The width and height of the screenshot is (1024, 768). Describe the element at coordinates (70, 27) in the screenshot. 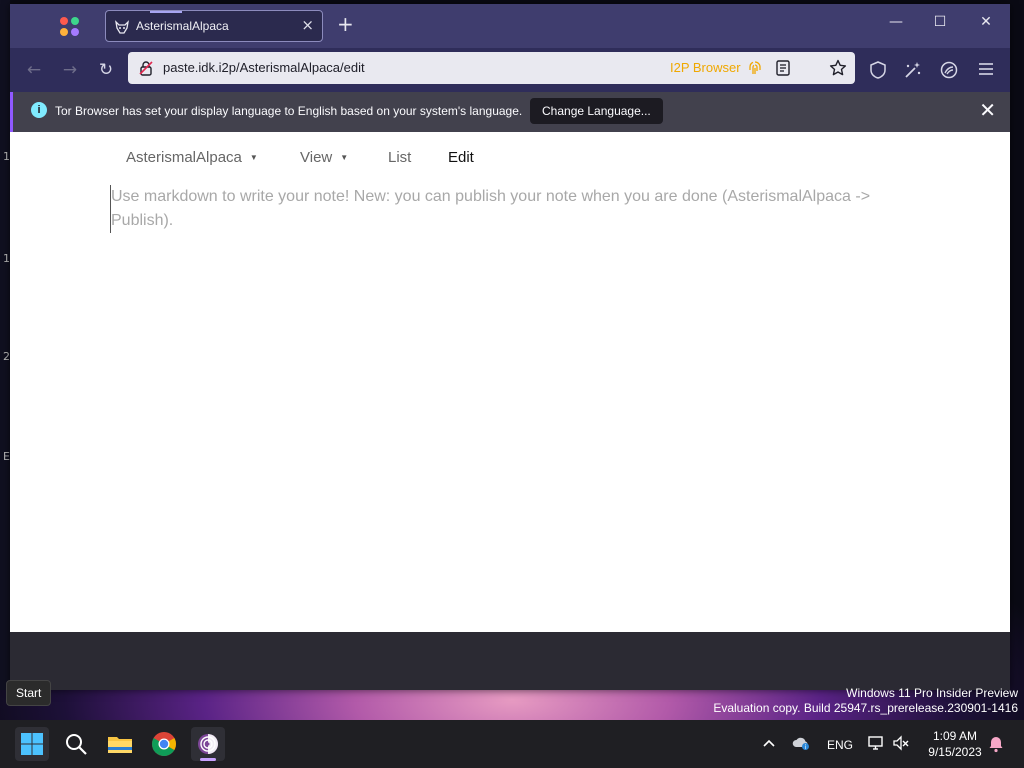

I see `apps-grid-icon` at that location.